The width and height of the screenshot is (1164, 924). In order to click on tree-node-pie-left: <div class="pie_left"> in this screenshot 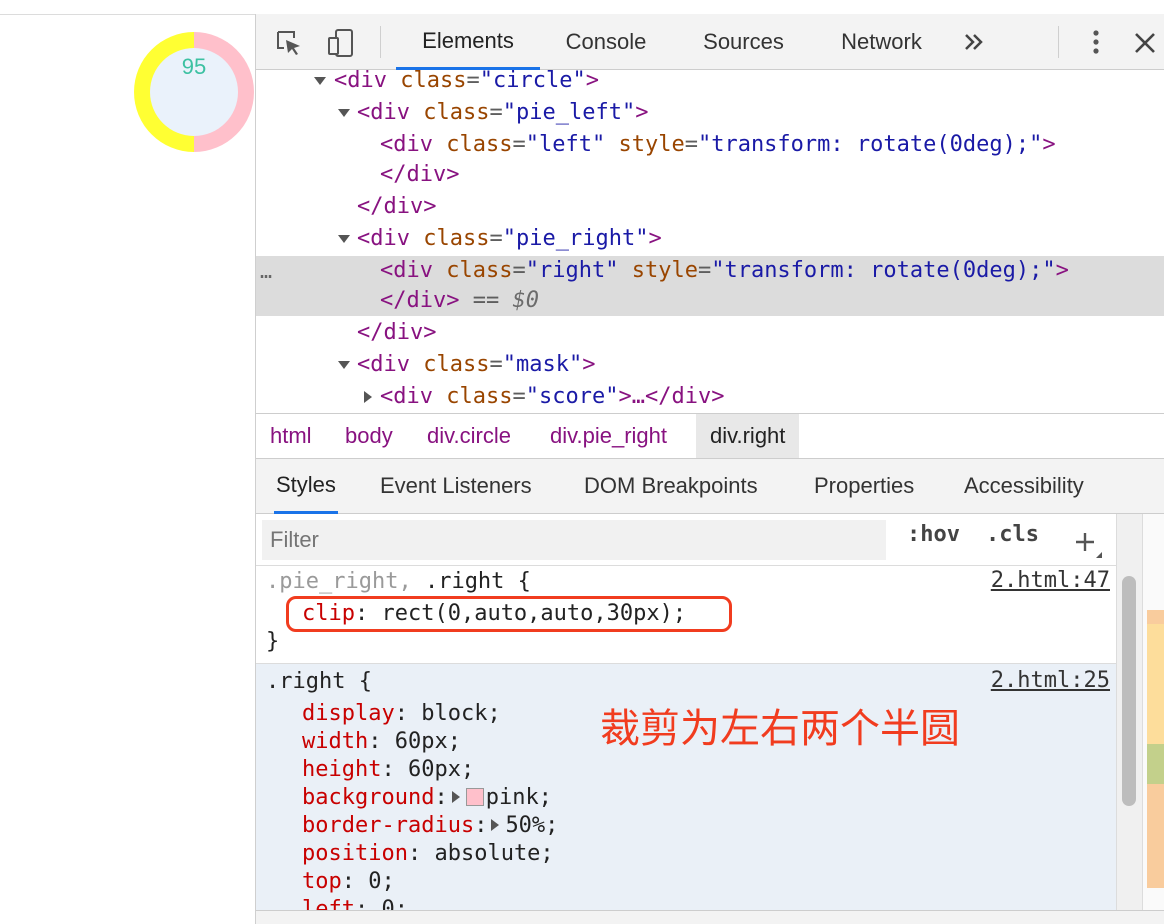, I will do `click(710, 113)`.